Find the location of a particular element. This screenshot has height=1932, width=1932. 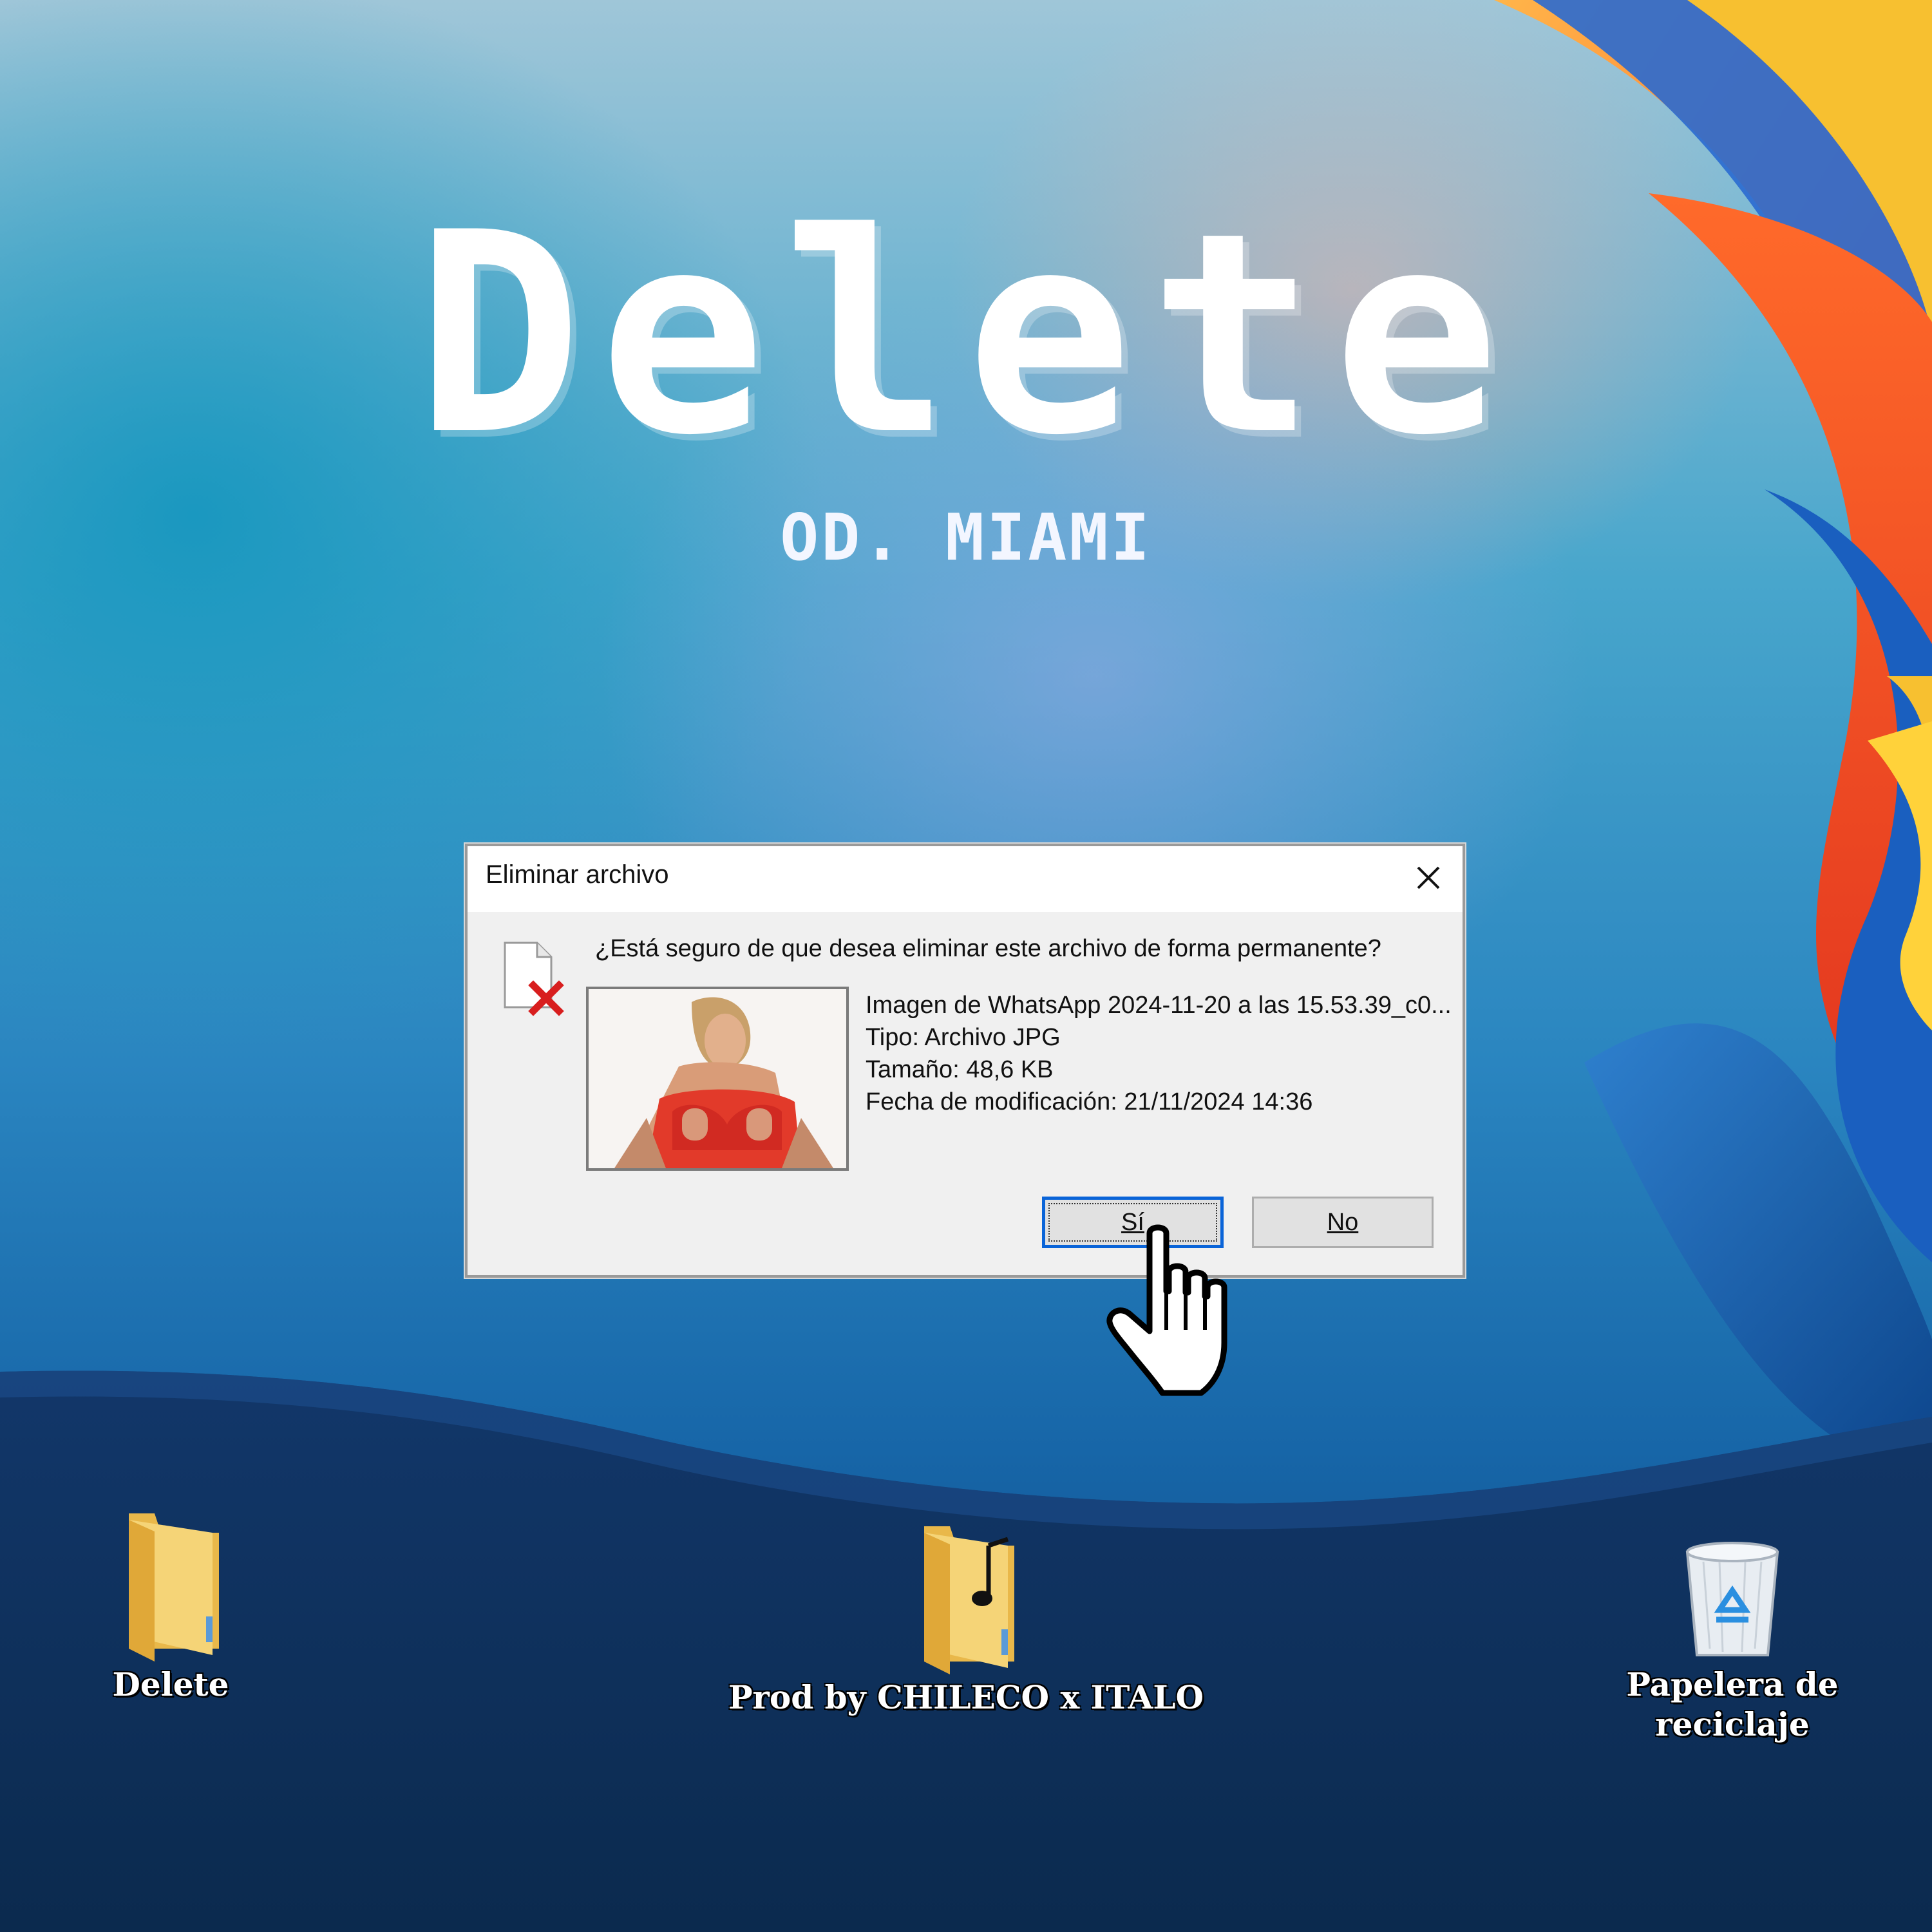

desktop-icon-label: Prod by CHILECO x ITALO is located at coordinates (966, 1697).